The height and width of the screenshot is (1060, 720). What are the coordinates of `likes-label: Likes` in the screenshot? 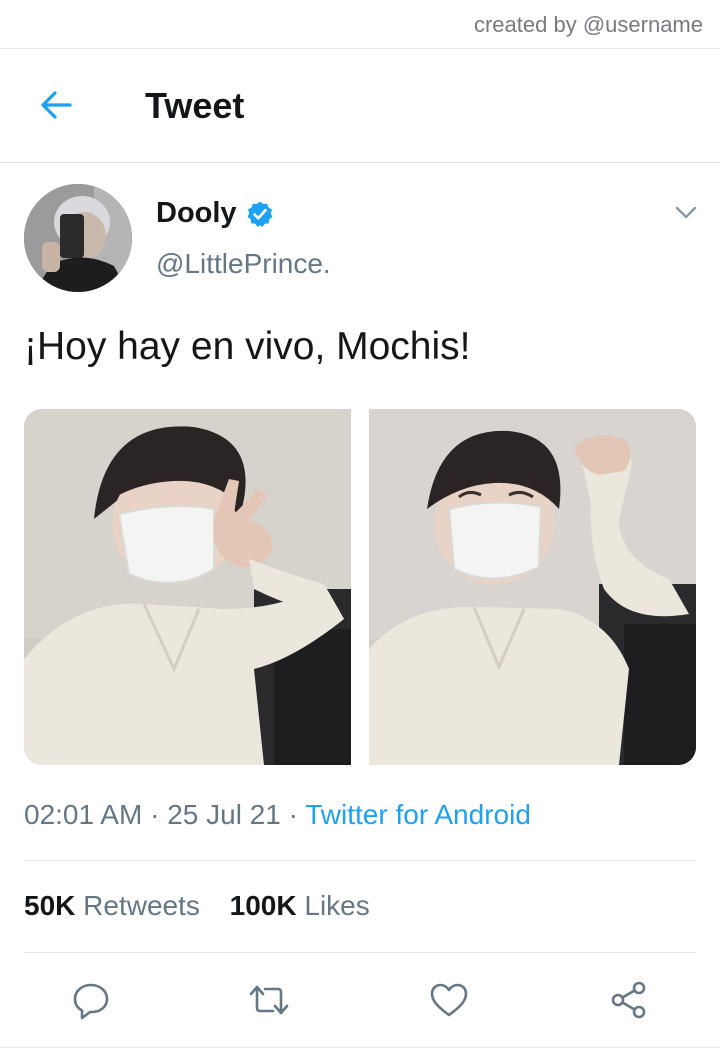 It's located at (337, 905).